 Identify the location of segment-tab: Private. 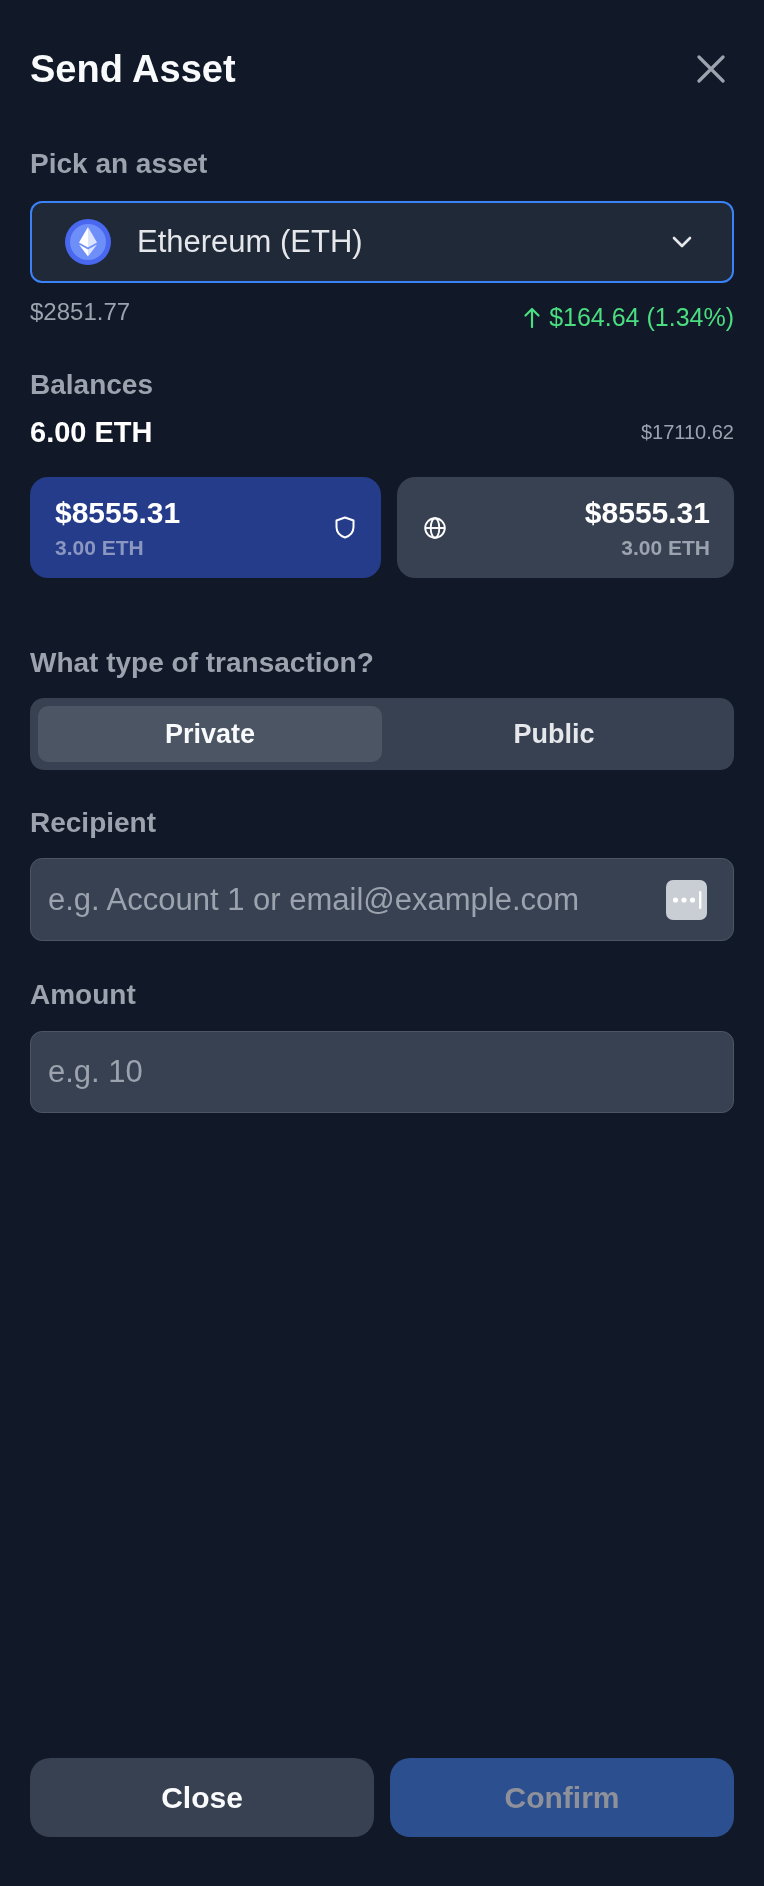
(210, 734).